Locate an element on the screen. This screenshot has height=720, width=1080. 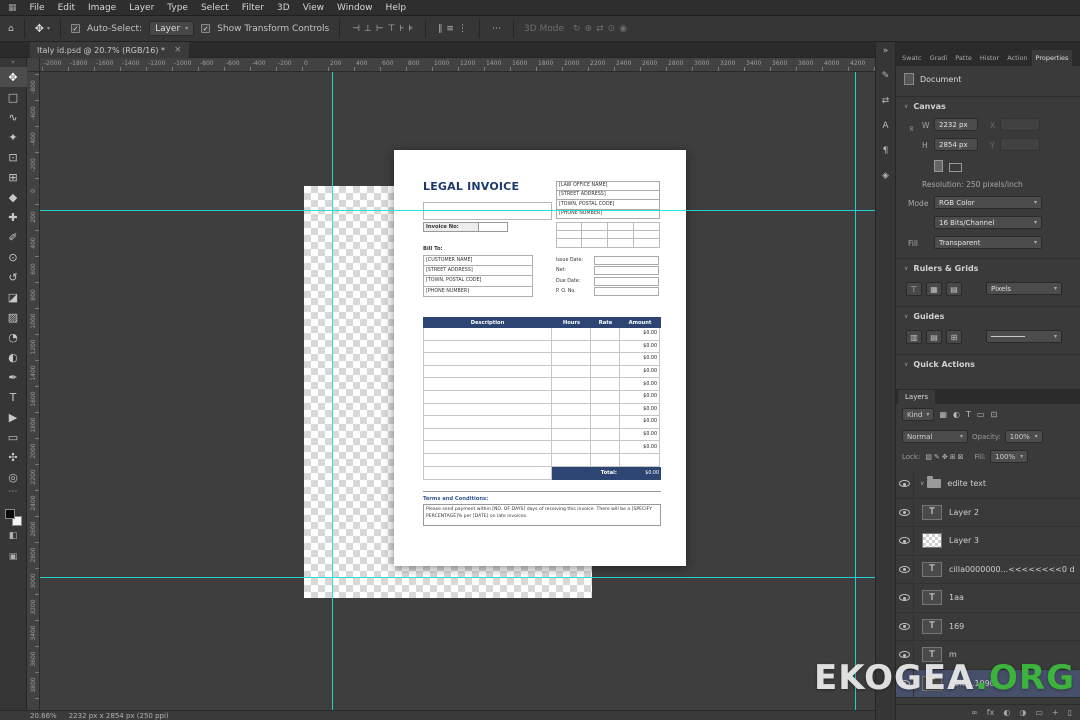
foreground-color-swatch is located at coordinates (9, 514).